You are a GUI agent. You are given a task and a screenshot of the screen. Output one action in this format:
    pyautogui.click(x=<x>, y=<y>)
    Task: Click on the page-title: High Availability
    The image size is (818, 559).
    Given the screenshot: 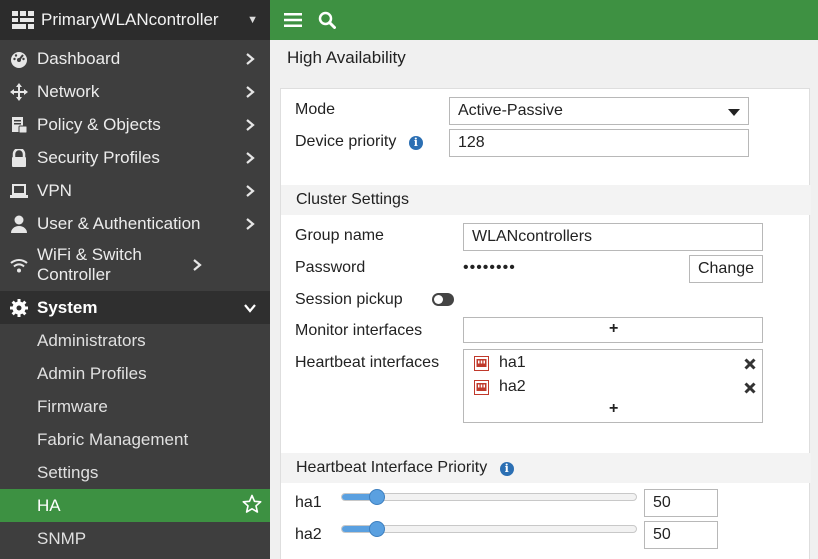 What is the action you would take?
    pyautogui.click(x=346, y=57)
    